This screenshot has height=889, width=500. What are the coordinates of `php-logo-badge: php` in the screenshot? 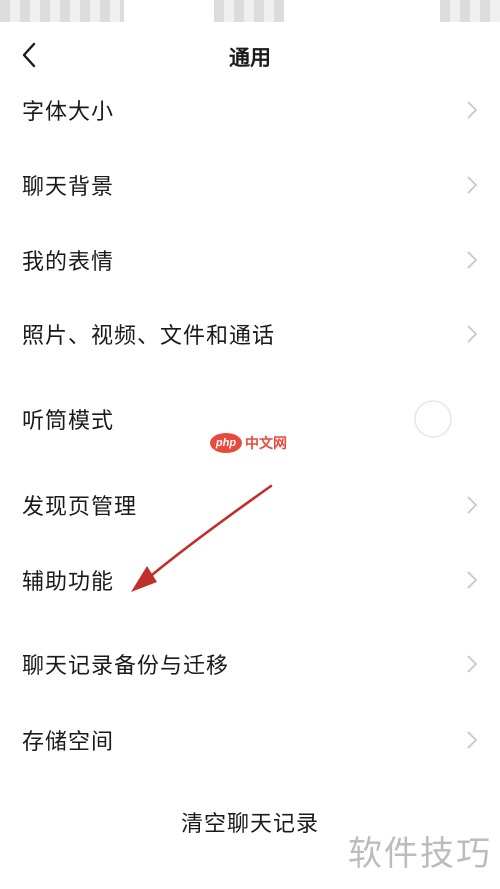 It's located at (226, 443).